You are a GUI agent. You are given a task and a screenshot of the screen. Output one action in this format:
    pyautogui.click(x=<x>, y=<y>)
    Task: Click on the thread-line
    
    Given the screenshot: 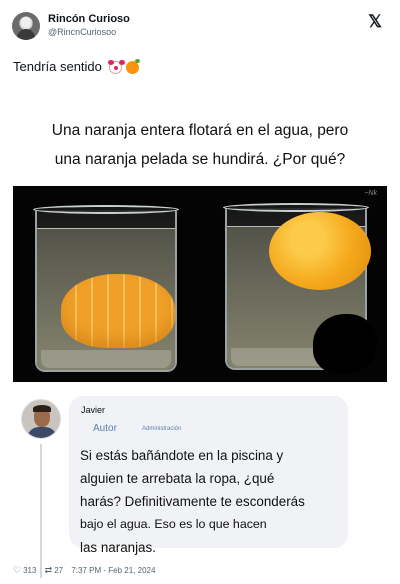 What is the action you would take?
    pyautogui.click(x=41, y=511)
    